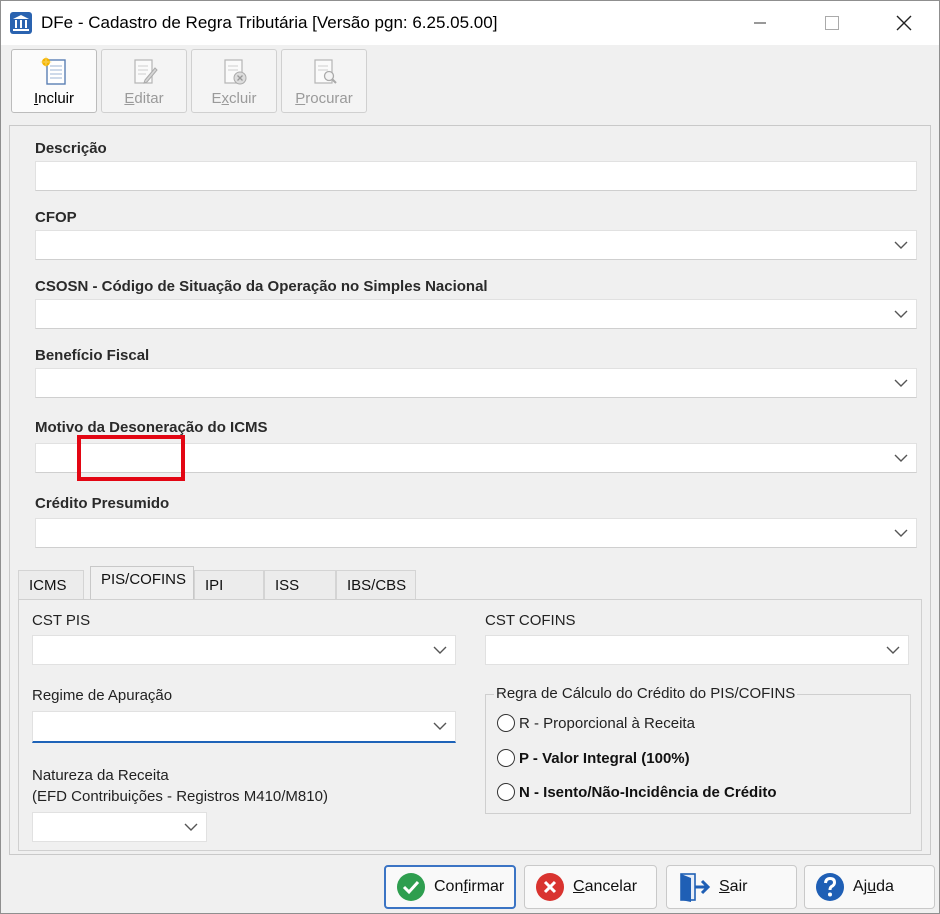 Image resolution: width=940 pixels, height=914 pixels. Describe the element at coordinates (146, 71) in the screenshot. I see `edit-document-icon` at that location.